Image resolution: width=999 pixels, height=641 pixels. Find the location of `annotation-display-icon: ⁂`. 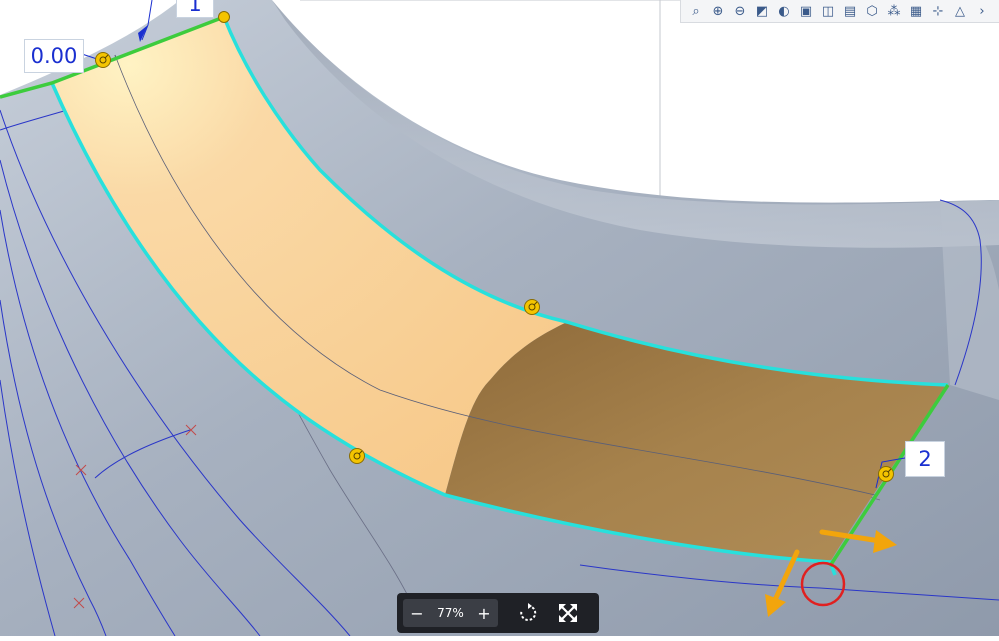

annotation-display-icon: ⁂ is located at coordinates (894, 11).